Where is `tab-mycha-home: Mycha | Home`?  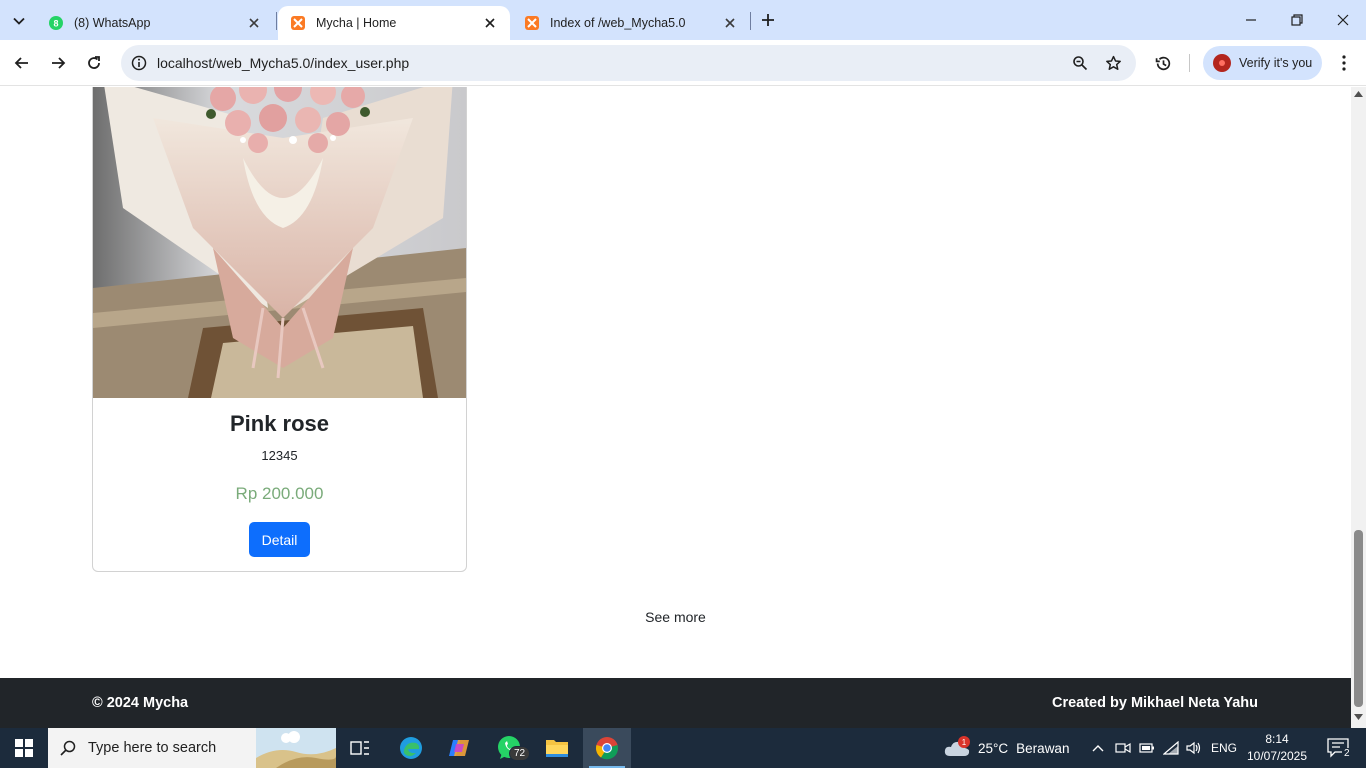 tab-mycha-home: Mycha | Home is located at coordinates (394, 23).